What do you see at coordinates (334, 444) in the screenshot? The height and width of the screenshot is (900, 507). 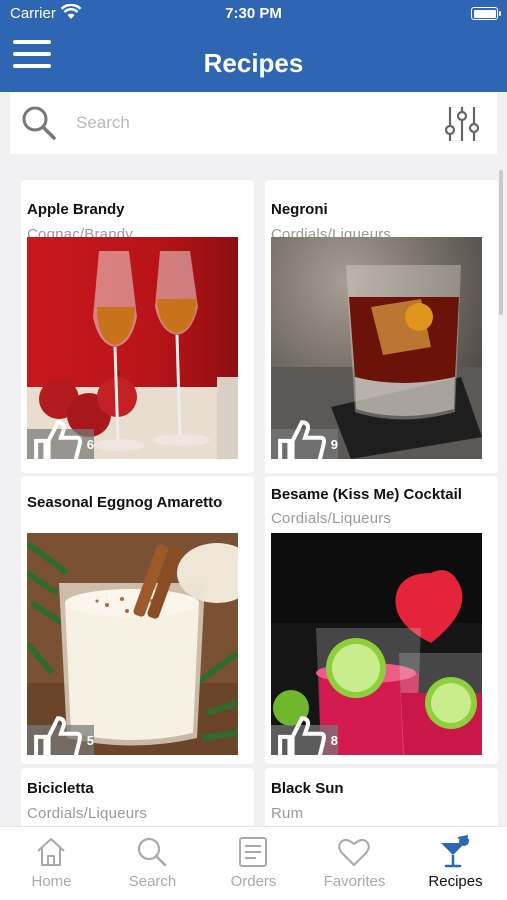 I see `likes-count: 9` at bounding box center [334, 444].